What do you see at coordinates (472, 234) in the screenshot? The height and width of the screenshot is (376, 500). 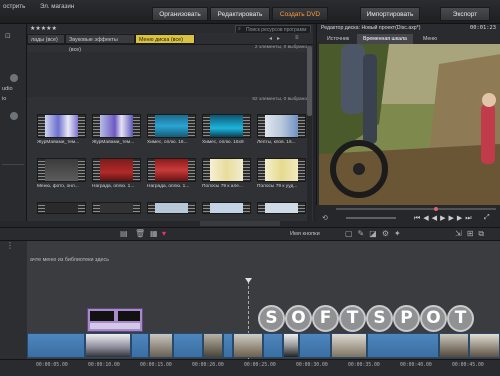 I see `view-icons: ⇲⊞⧉` at bounding box center [472, 234].